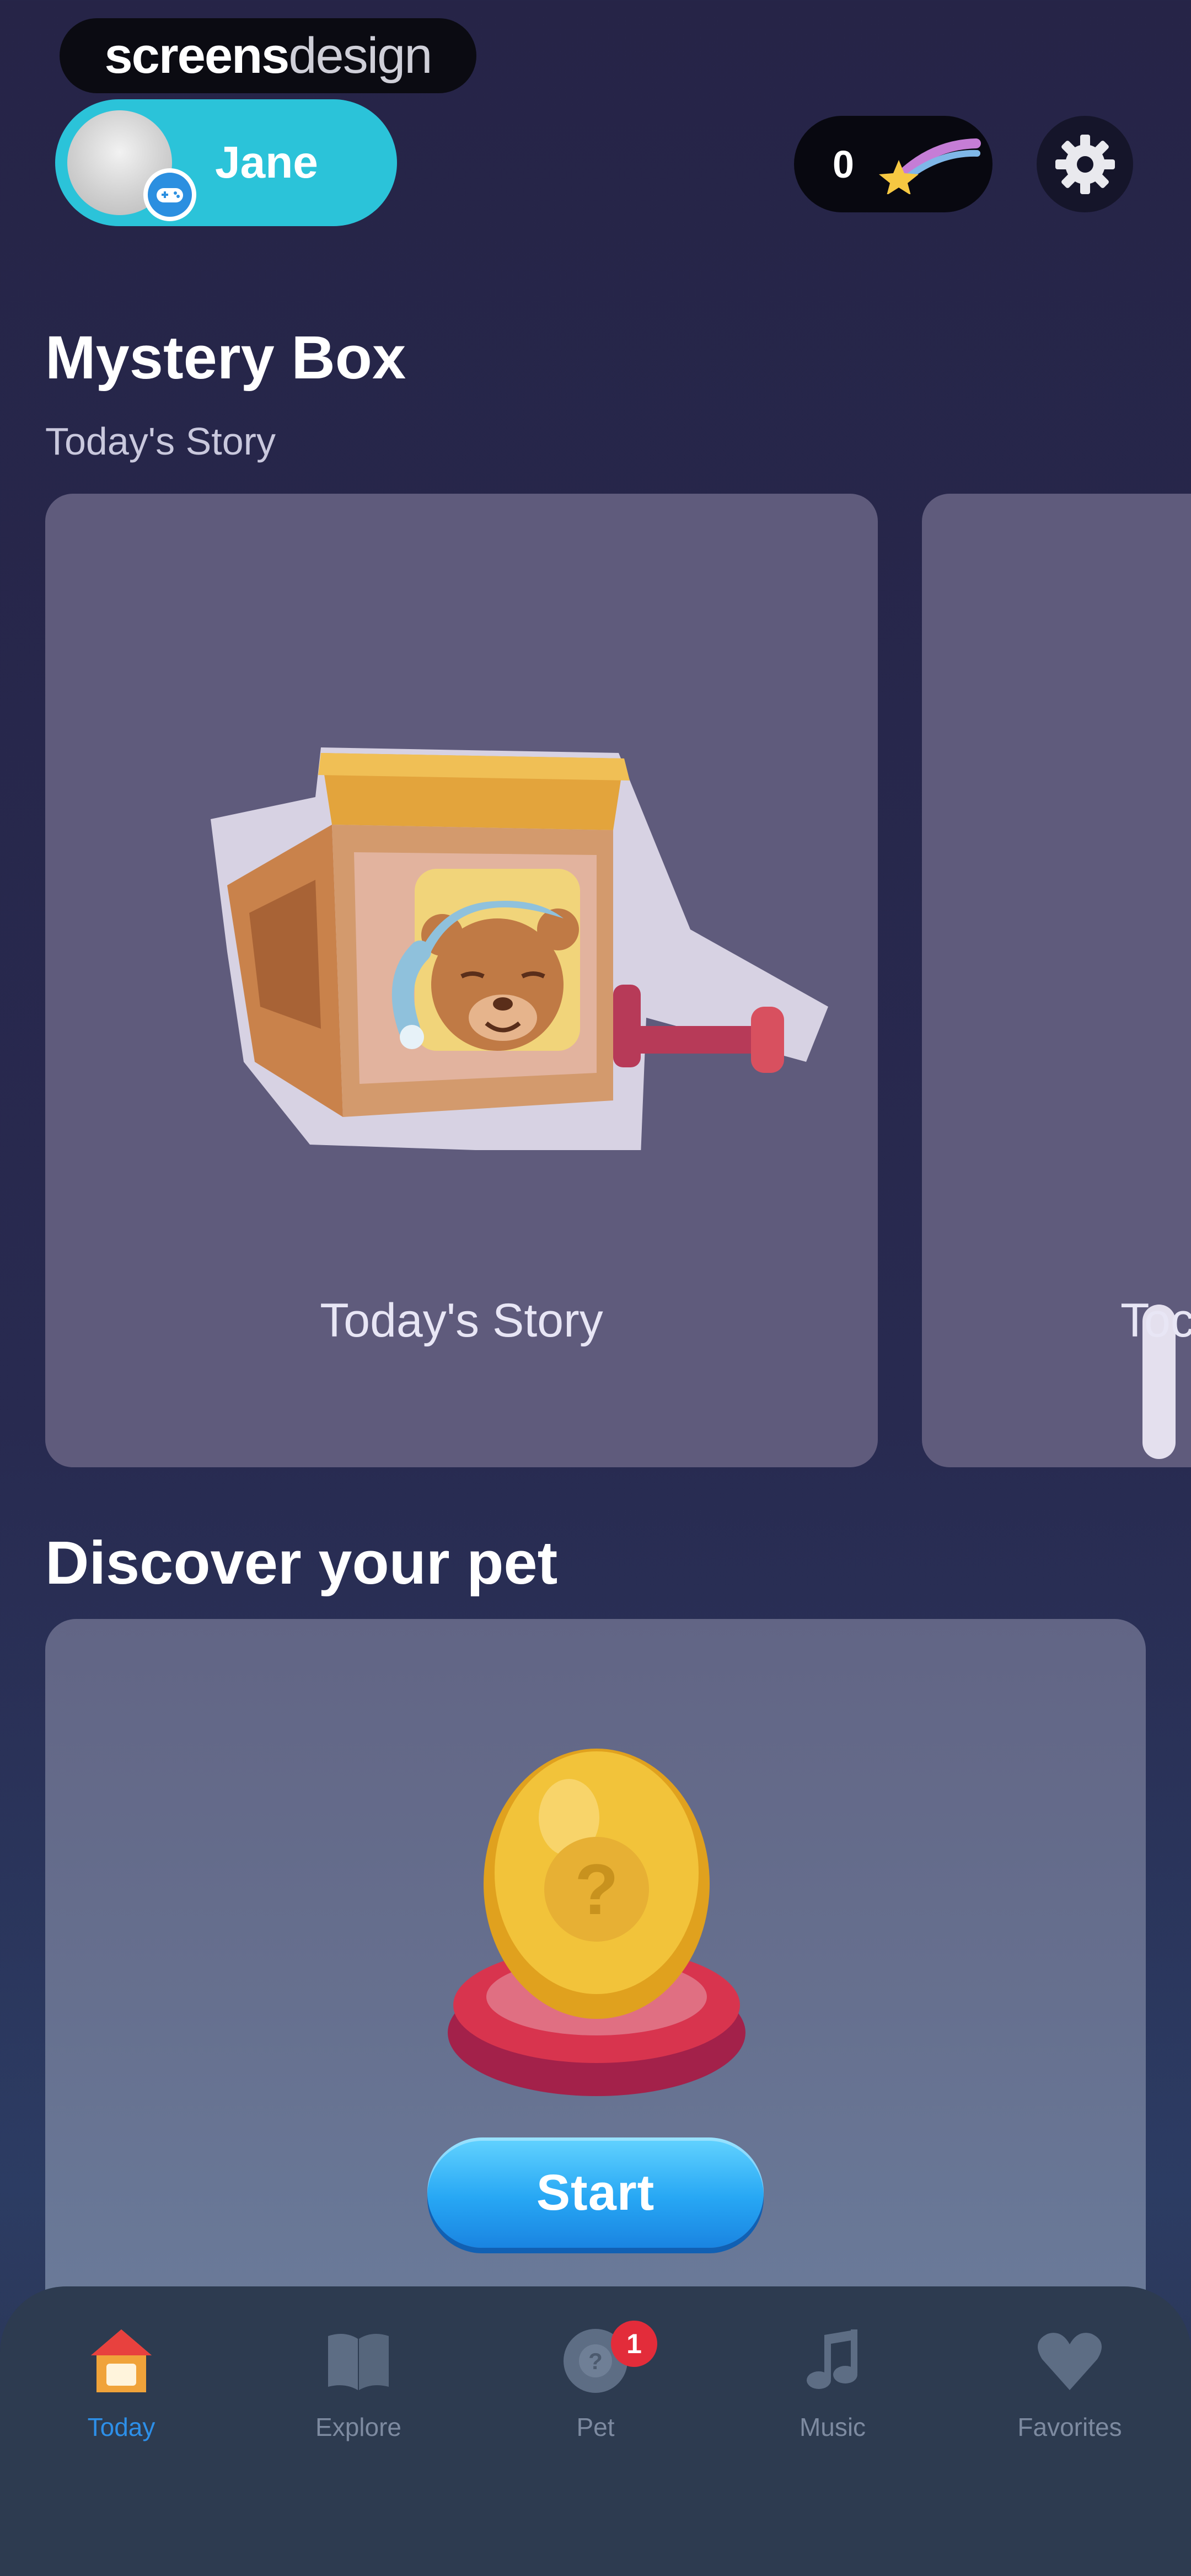  What do you see at coordinates (930, 166) in the screenshot?
I see `shooting-star-icon` at bounding box center [930, 166].